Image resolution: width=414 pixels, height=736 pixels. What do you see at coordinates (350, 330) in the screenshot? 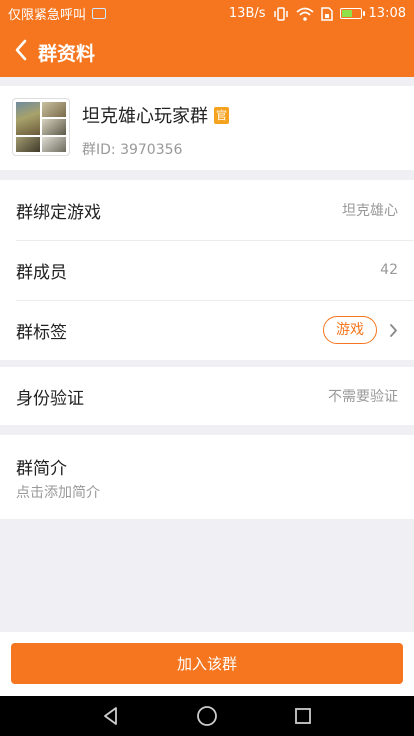
I see `tag-pill: 游戏` at bounding box center [350, 330].